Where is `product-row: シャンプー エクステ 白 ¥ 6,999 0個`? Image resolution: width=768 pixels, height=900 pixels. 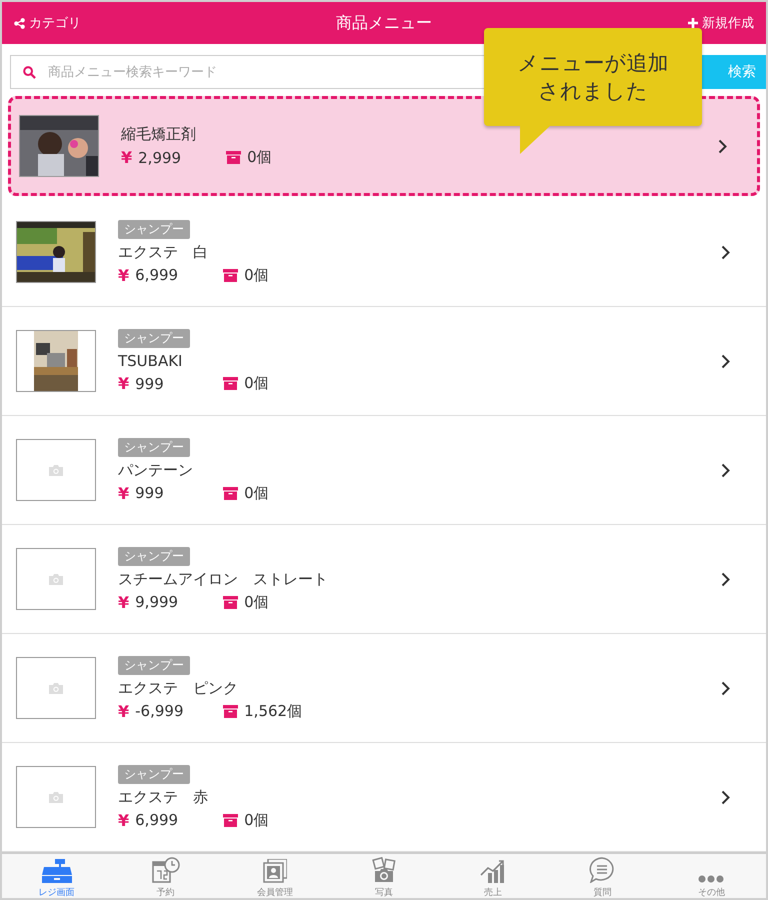 product-row: シャンプー エクステ 白 ¥ 6,999 0個 is located at coordinates (384, 252).